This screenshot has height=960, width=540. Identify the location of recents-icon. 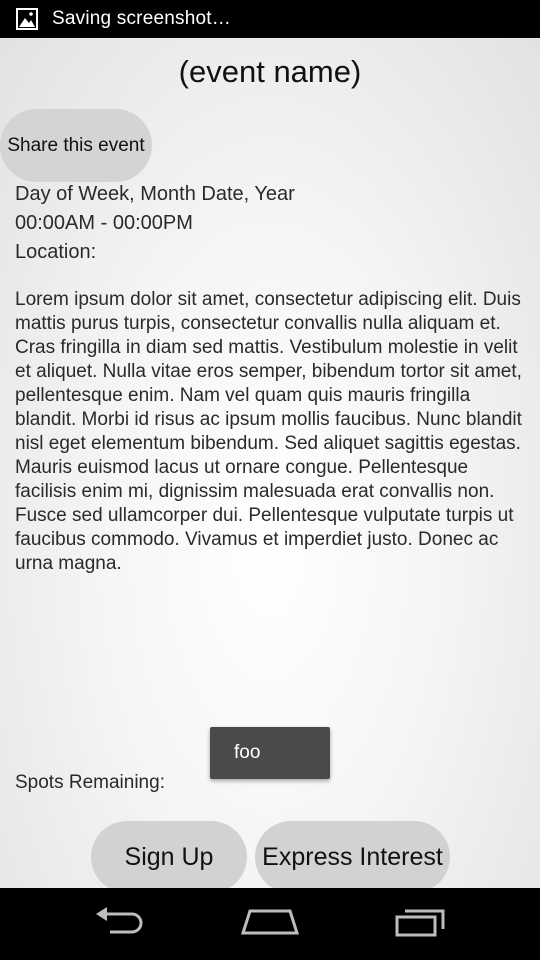
(421, 924).